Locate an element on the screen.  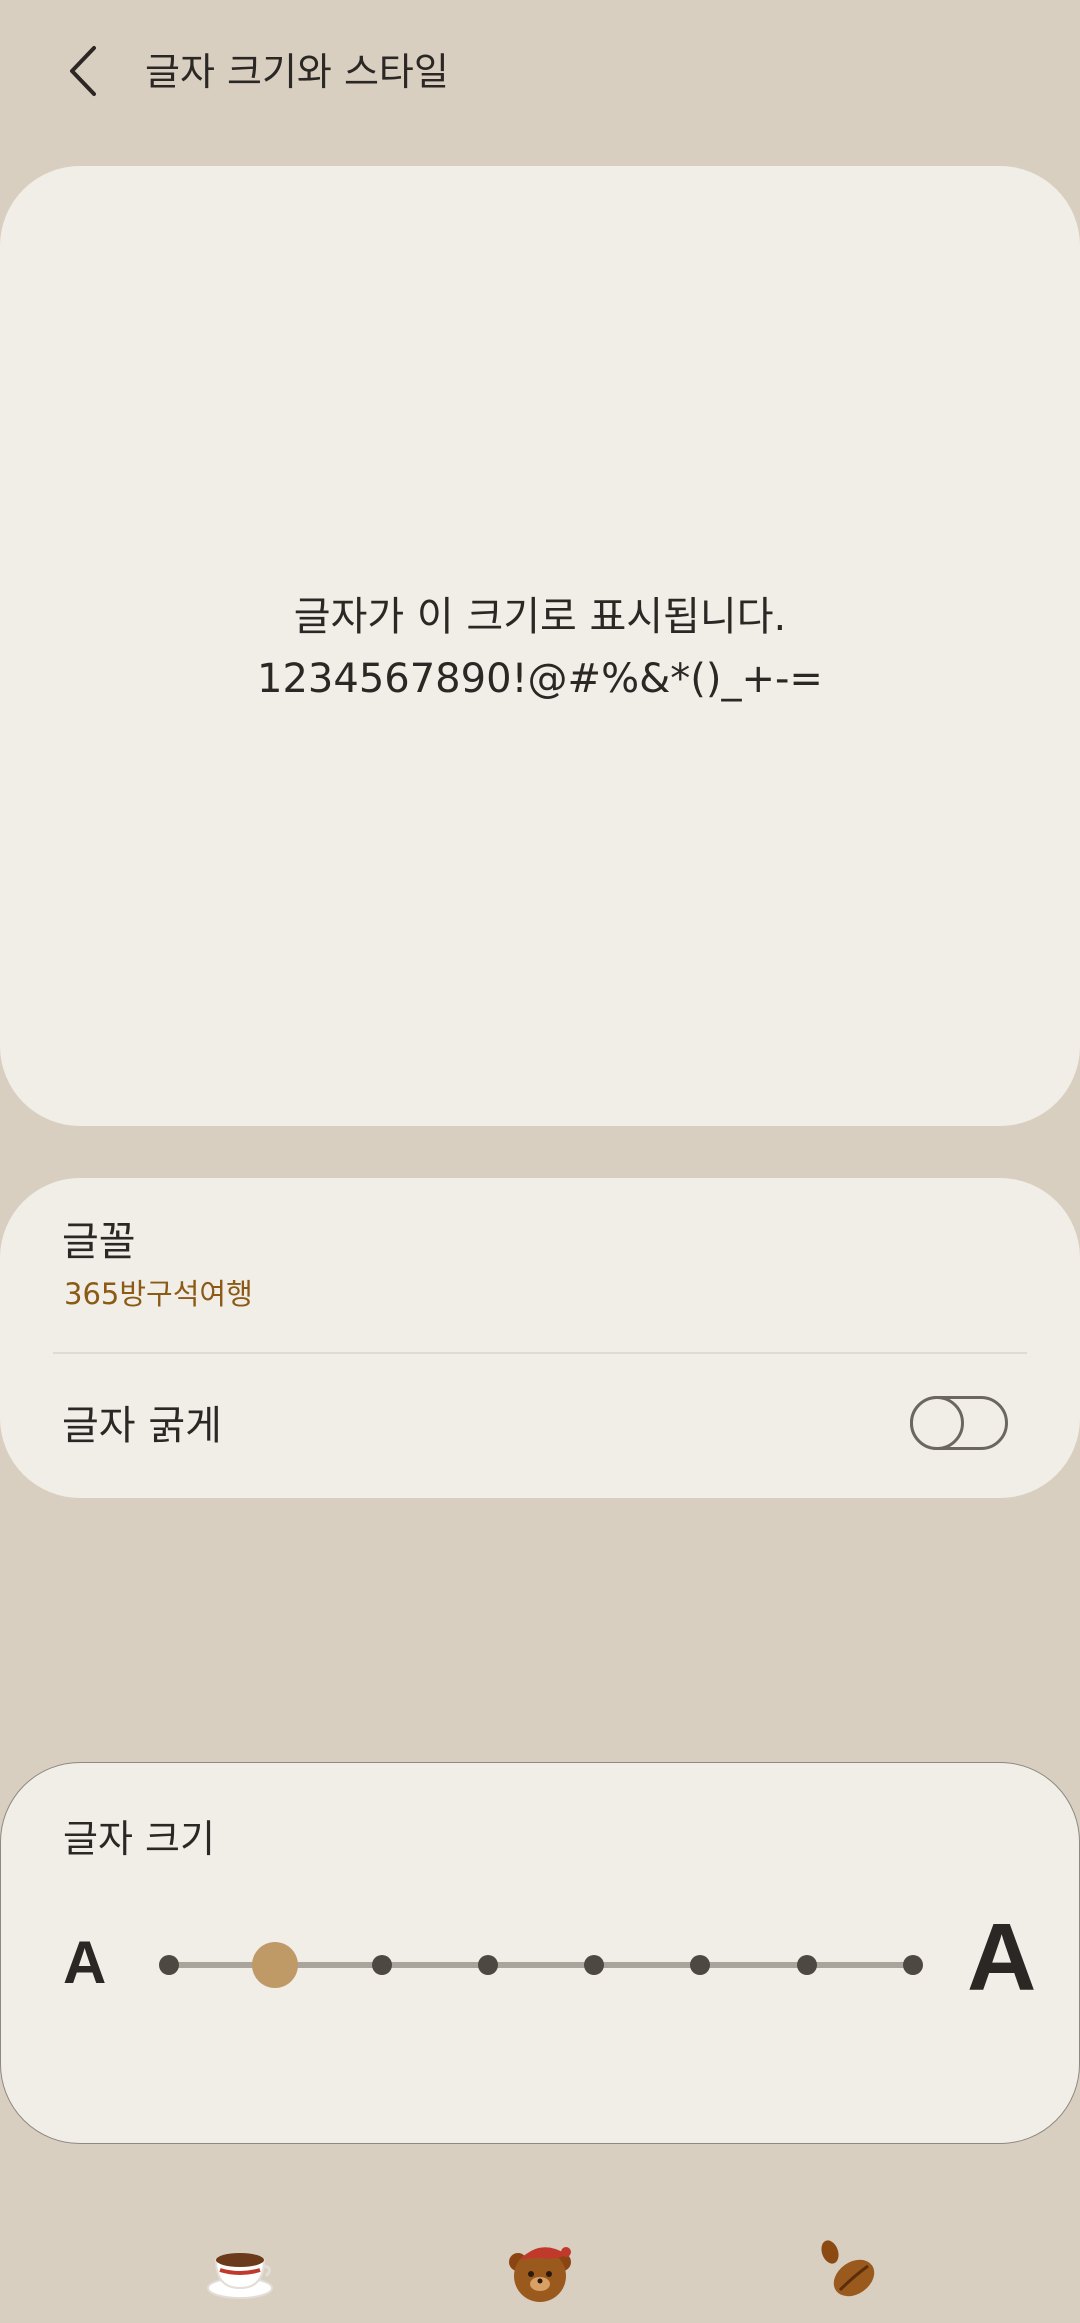
back-button is located at coordinates (82, 71).